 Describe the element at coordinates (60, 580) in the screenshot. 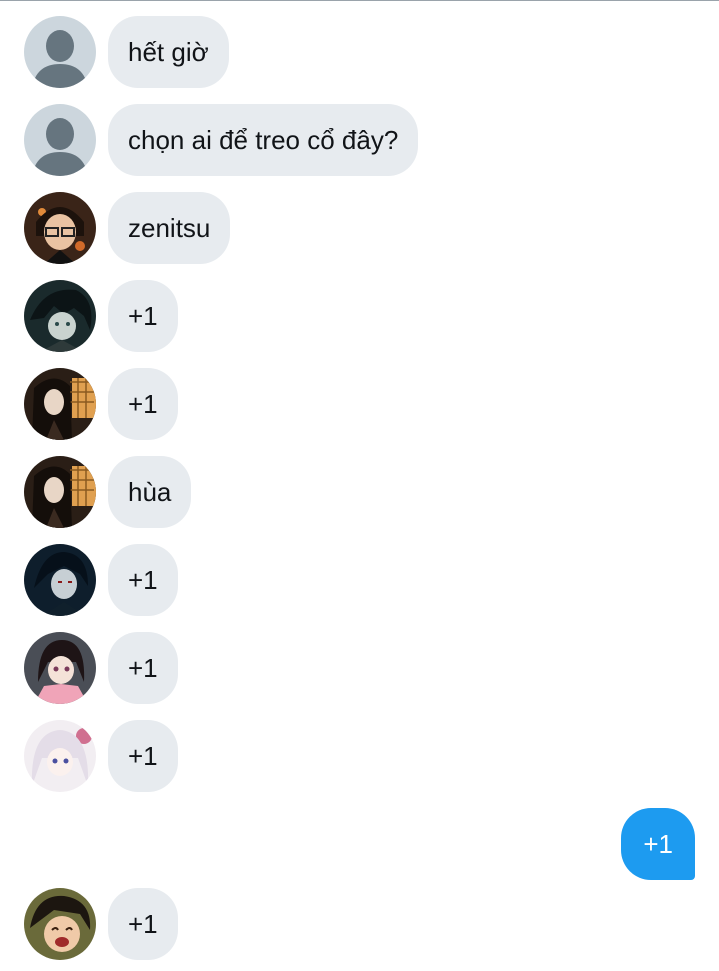

I see `anime-avatar-night-icon` at that location.